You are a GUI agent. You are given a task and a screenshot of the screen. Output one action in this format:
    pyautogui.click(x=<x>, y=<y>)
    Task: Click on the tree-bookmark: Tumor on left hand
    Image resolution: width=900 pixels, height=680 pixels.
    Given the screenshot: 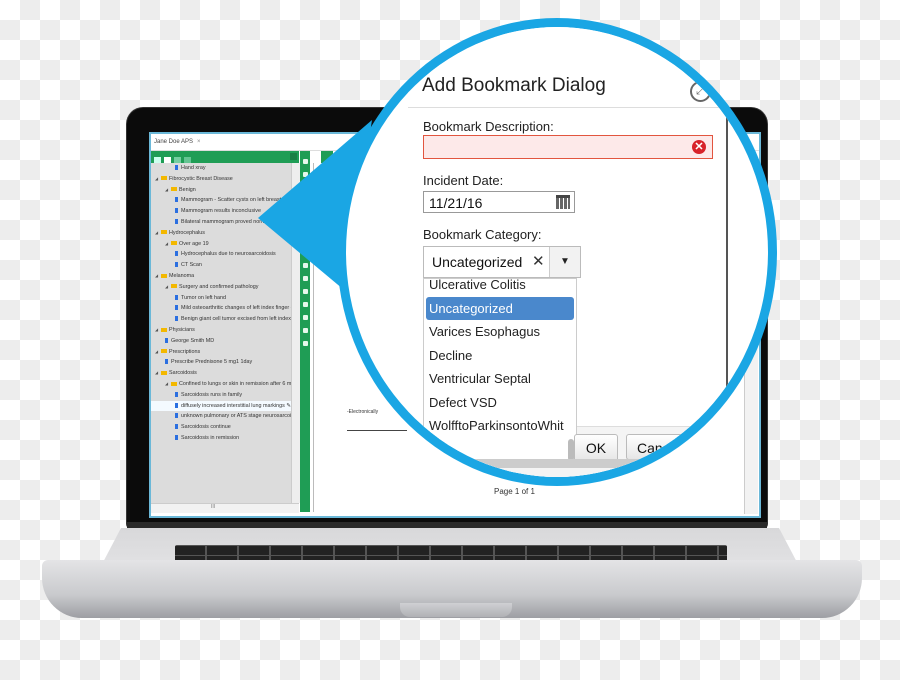 What is the action you would take?
    pyautogui.click(x=221, y=298)
    